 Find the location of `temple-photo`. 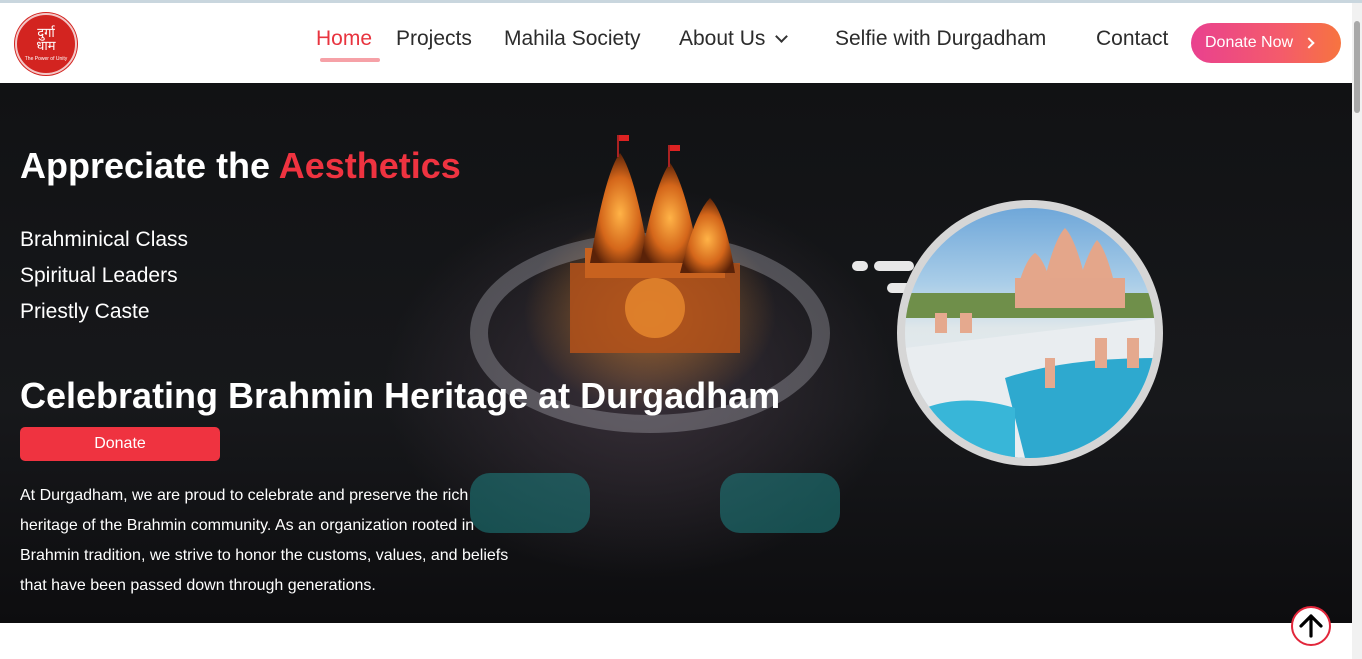

temple-photo is located at coordinates (1030, 333).